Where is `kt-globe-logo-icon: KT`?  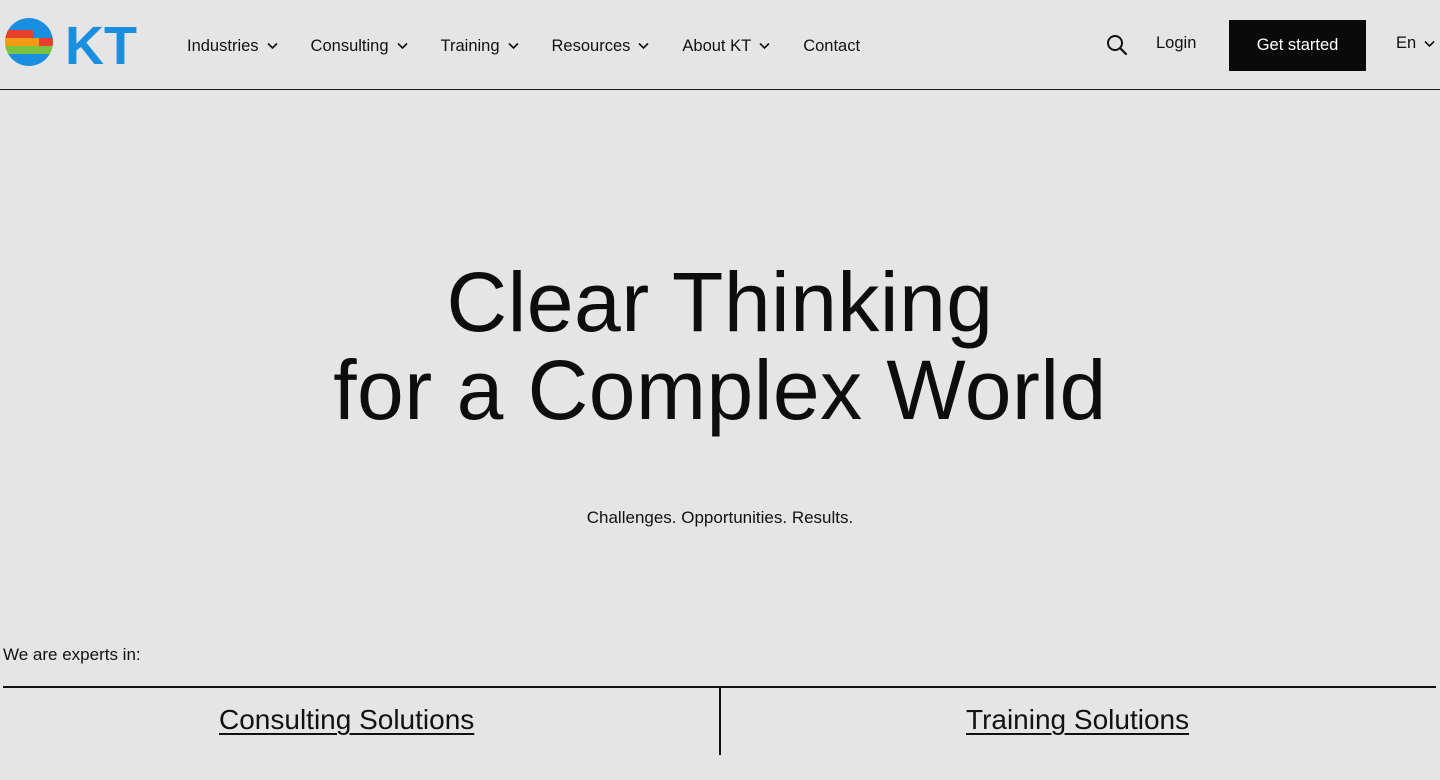 kt-globe-logo-icon: KT is located at coordinates (71, 46).